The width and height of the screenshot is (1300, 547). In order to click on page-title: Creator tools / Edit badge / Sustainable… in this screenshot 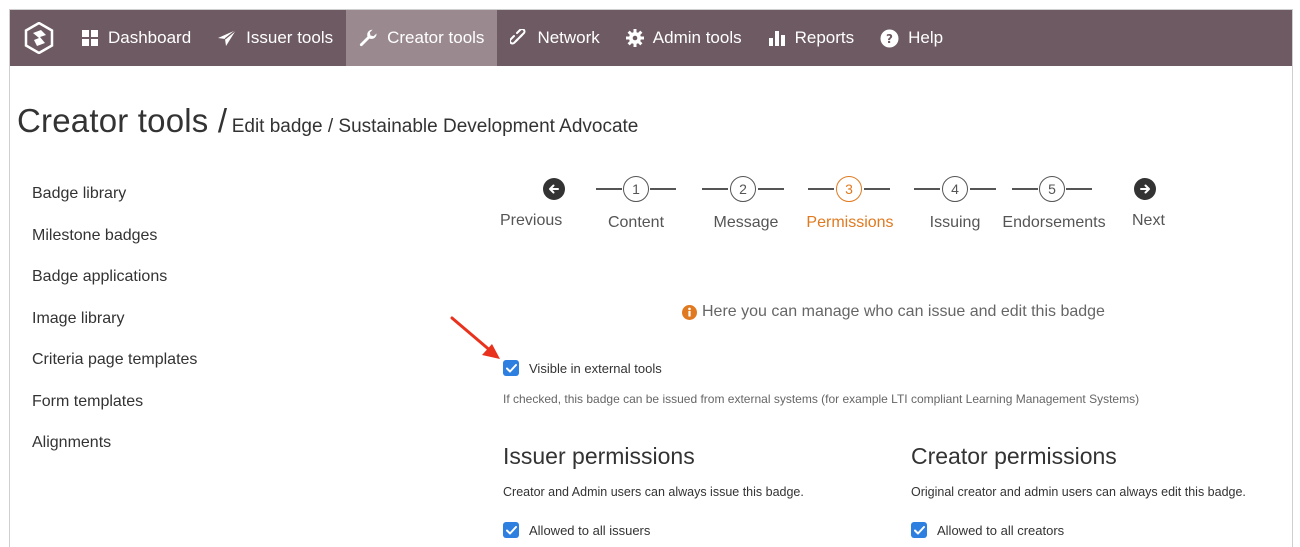, I will do `click(327, 121)`.